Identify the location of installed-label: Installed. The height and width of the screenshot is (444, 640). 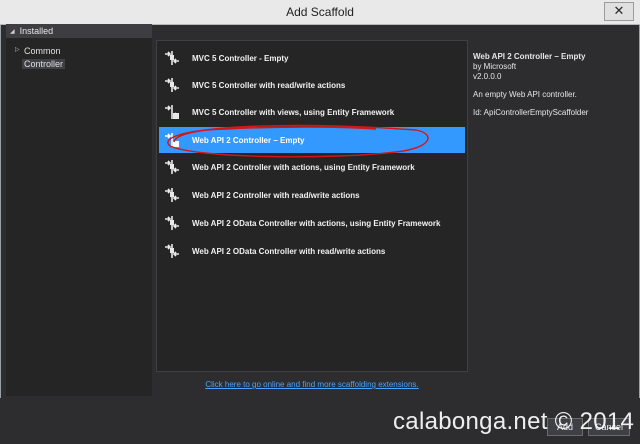
(36, 31).